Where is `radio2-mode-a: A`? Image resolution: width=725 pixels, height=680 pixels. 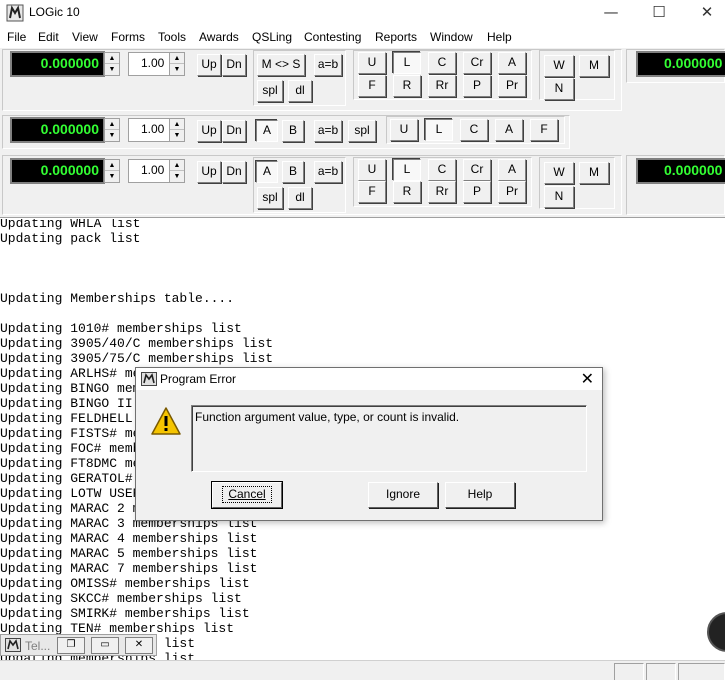
radio2-mode-a: A is located at coordinates (509, 130).